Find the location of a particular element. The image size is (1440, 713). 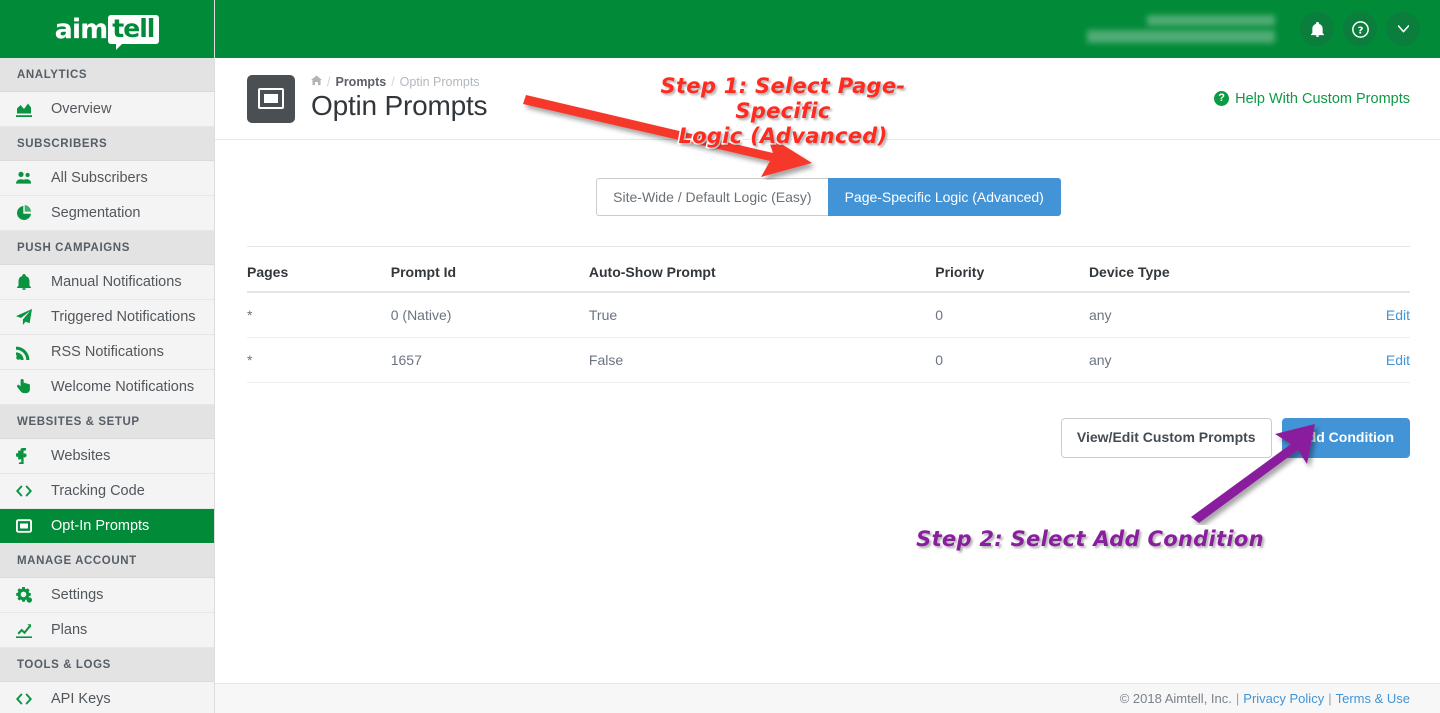

sidebar-item-manual-notifications: Manual Notifications is located at coordinates (107, 282).